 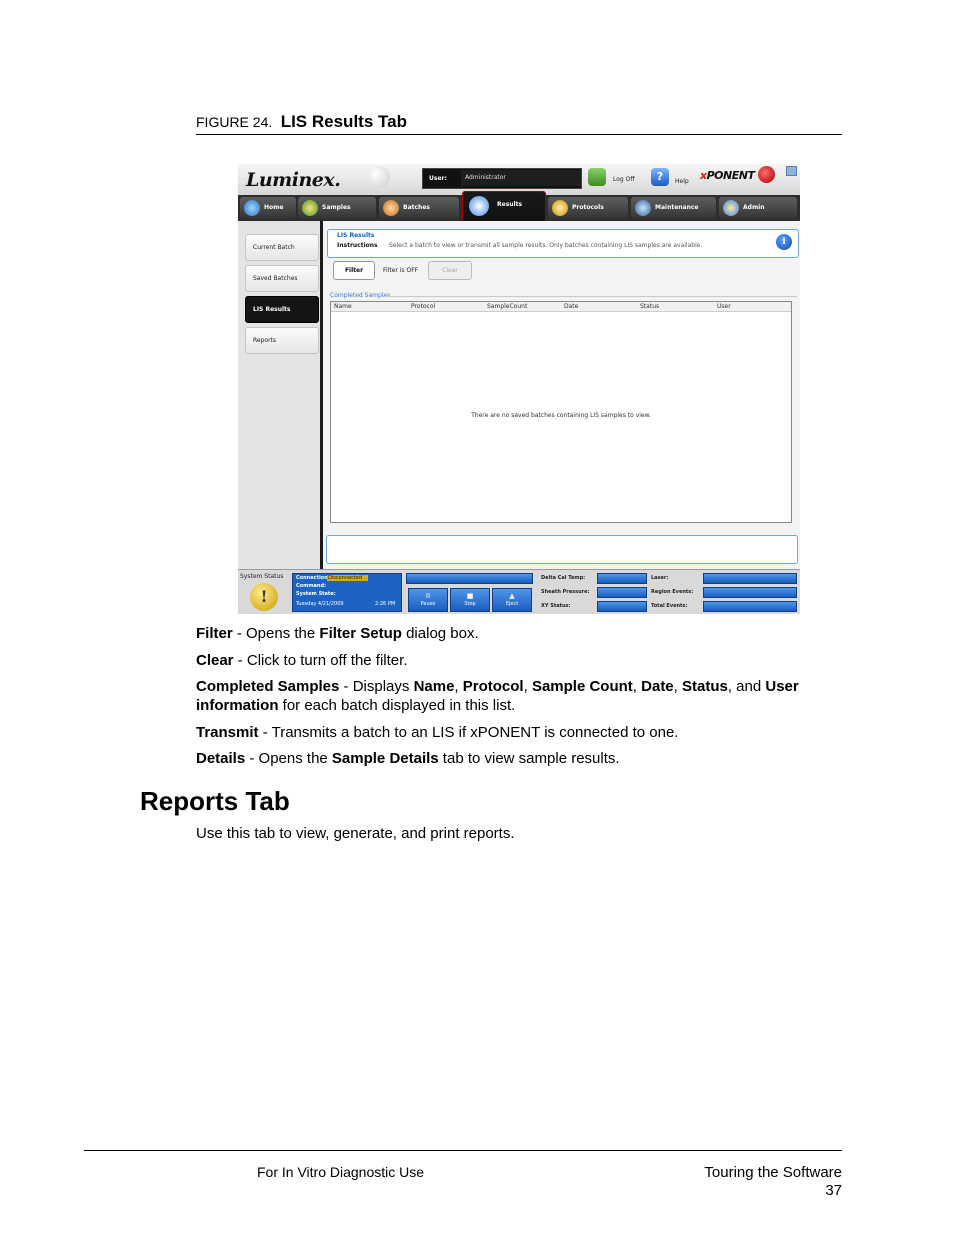 I want to click on xponent-logo: xPONENT, so click(x=727, y=175).